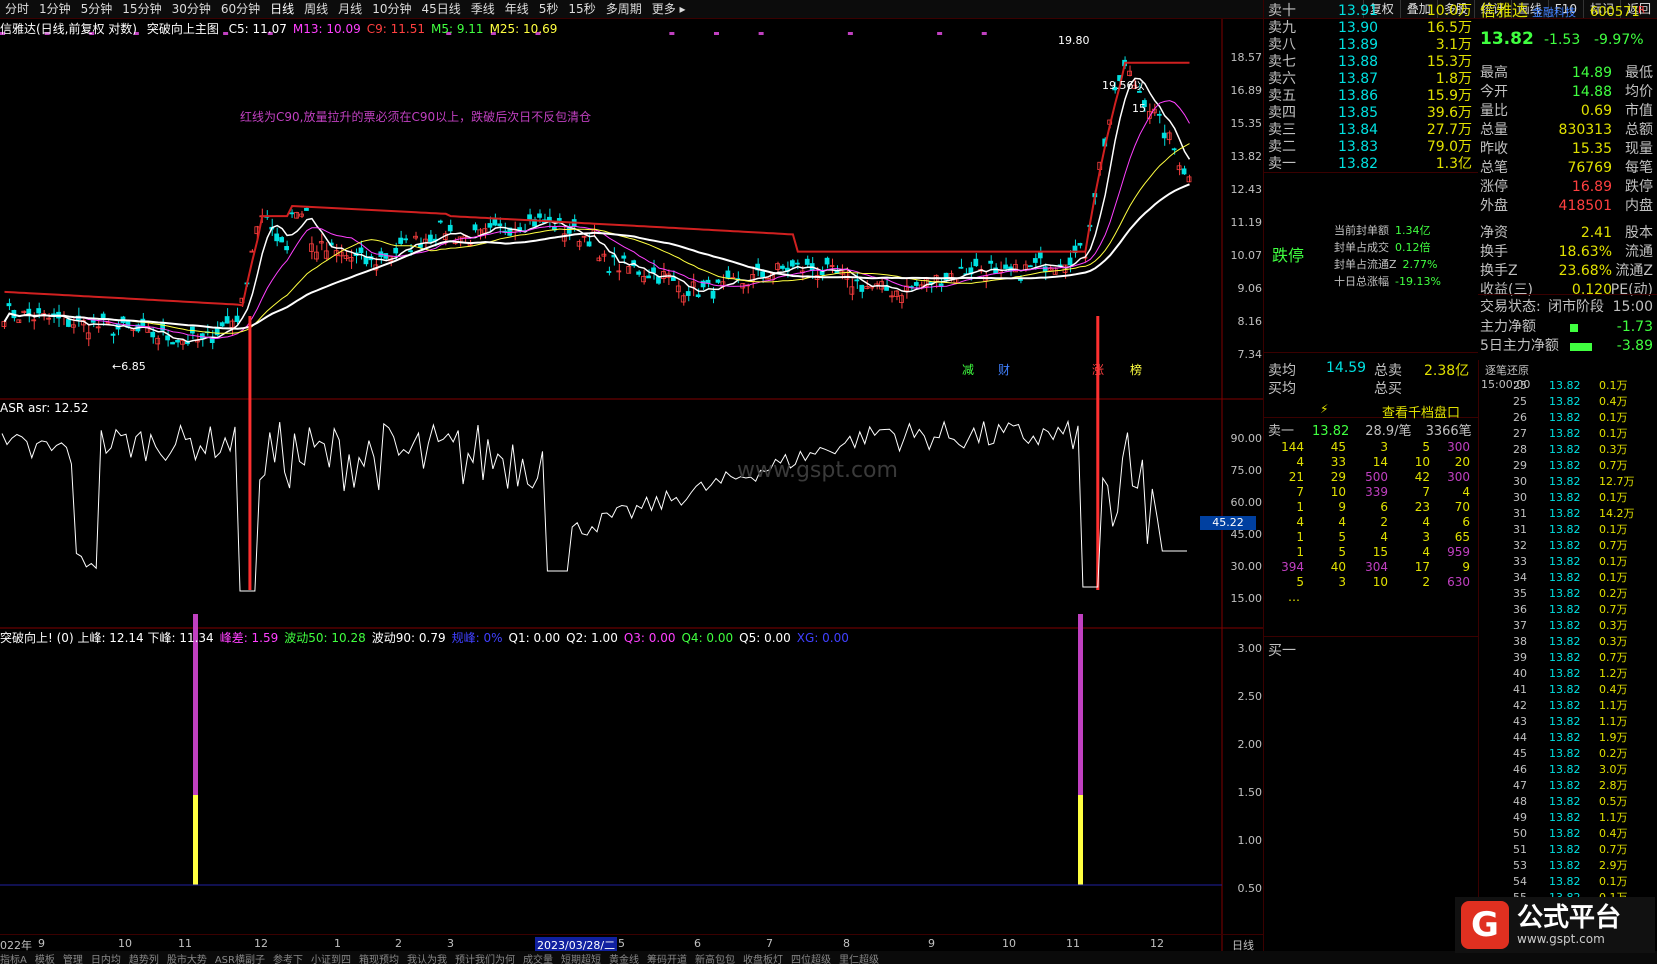 The width and height of the screenshot is (1657, 964). What do you see at coordinates (621, 943) in the screenshot?
I see `x-tick: 5` at bounding box center [621, 943].